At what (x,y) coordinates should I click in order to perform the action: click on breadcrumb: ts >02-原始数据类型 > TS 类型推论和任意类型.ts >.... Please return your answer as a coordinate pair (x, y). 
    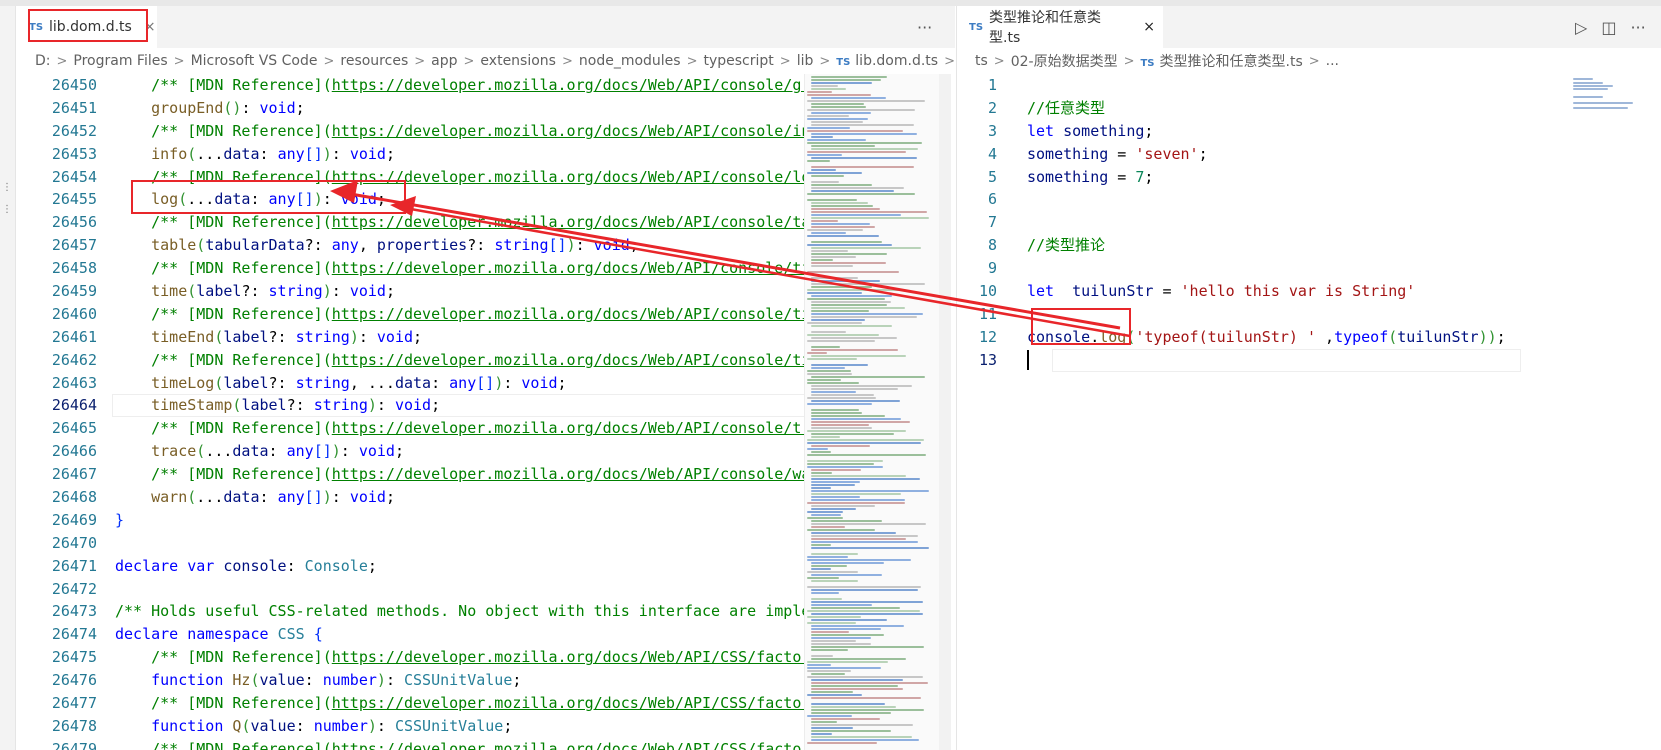
    Looking at the image, I should click on (1309, 61).